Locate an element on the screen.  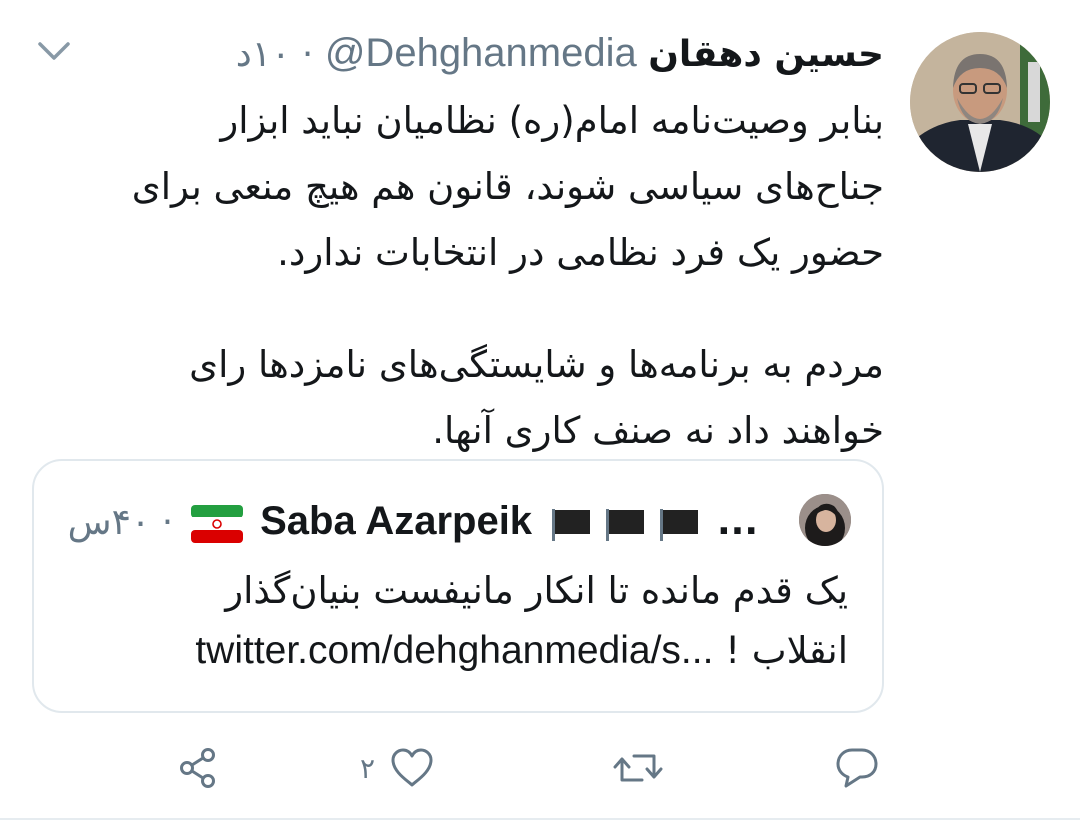
quoted-avatar is located at coordinates (825, 520).